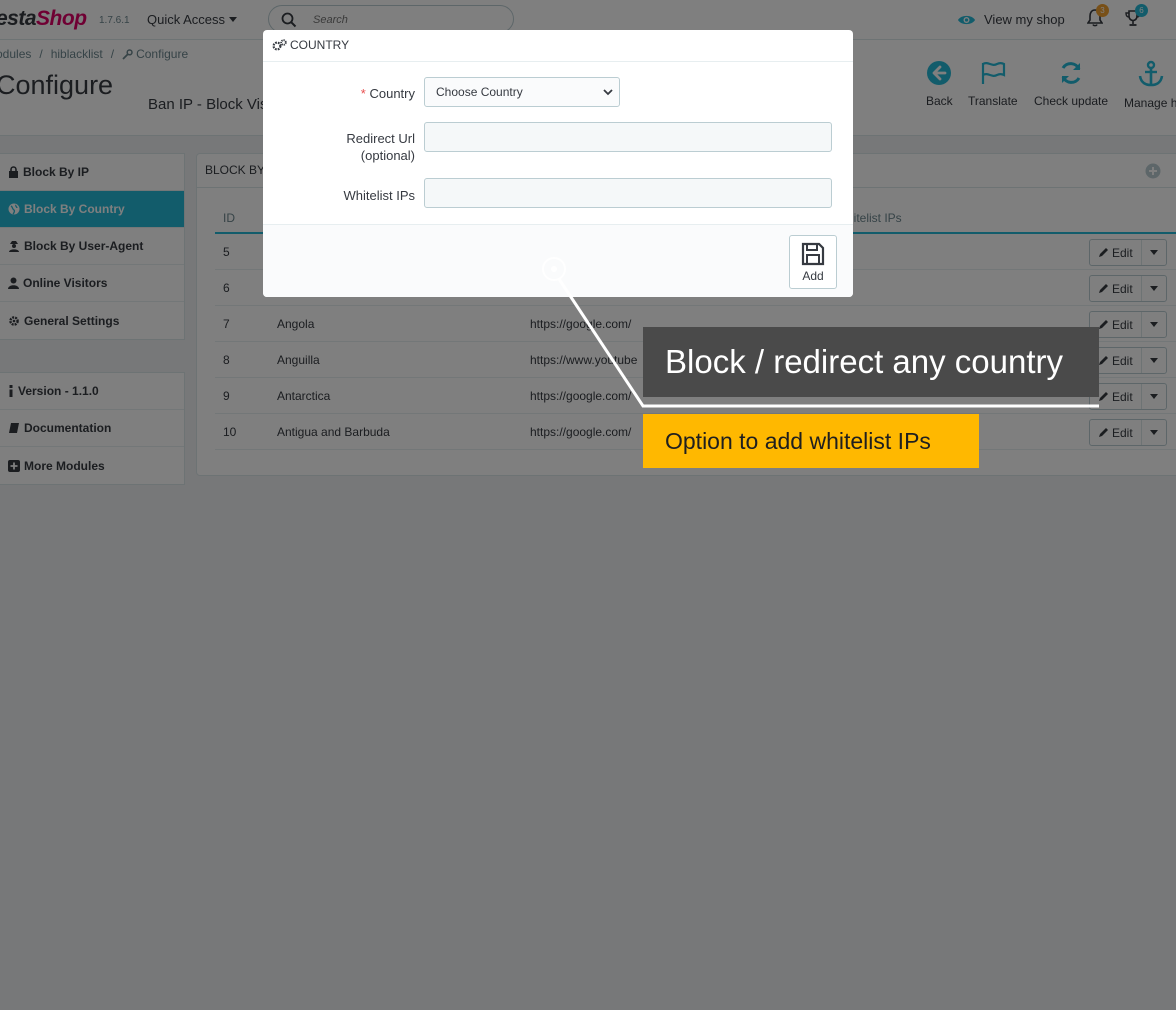 Image resolution: width=1176 pixels, height=1010 pixels. I want to click on callout-block-redirect: Block / redirect any country, so click(871, 362).